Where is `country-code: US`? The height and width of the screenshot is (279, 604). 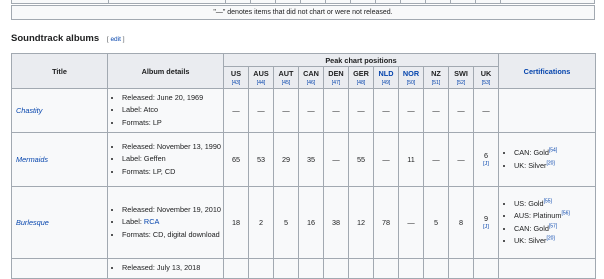 country-code: US is located at coordinates (236, 73).